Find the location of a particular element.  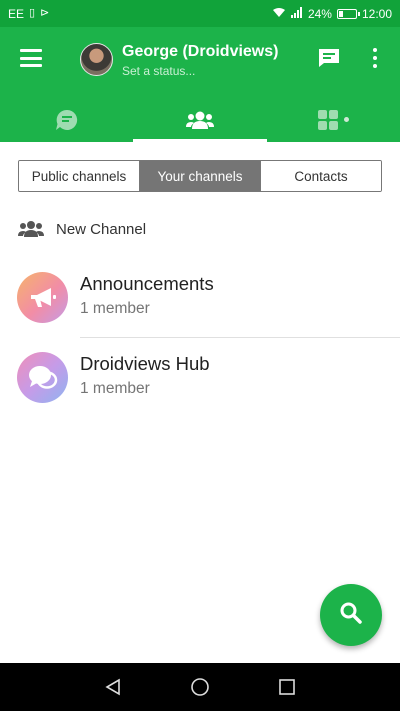

battery-percent: 24% is located at coordinates (319, 13).